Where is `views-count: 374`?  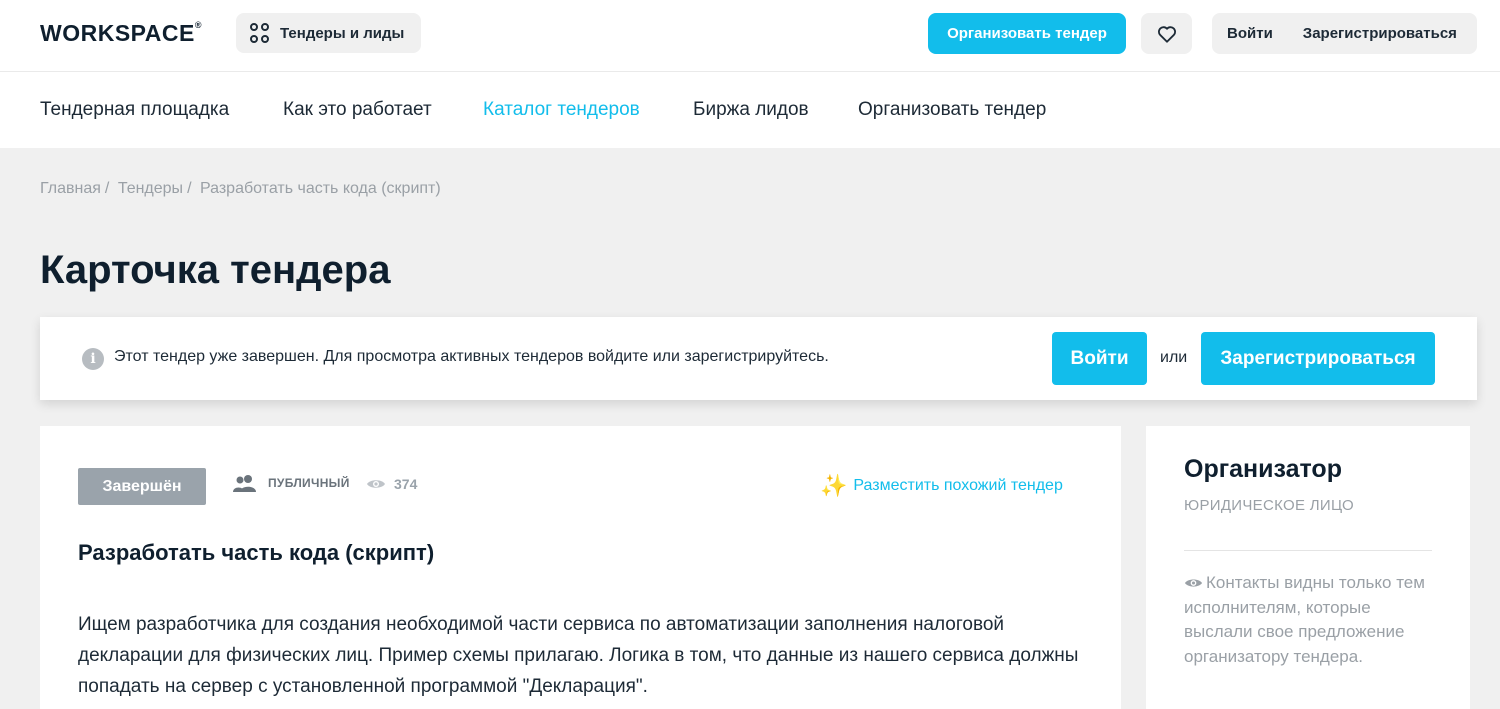 views-count: 374 is located at coordinates (406, 484).